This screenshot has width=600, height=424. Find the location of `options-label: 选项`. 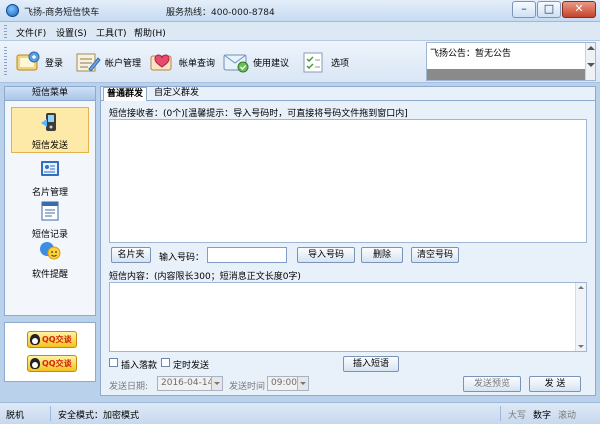

options-label: 选项 is located at coordinates (340, 63).